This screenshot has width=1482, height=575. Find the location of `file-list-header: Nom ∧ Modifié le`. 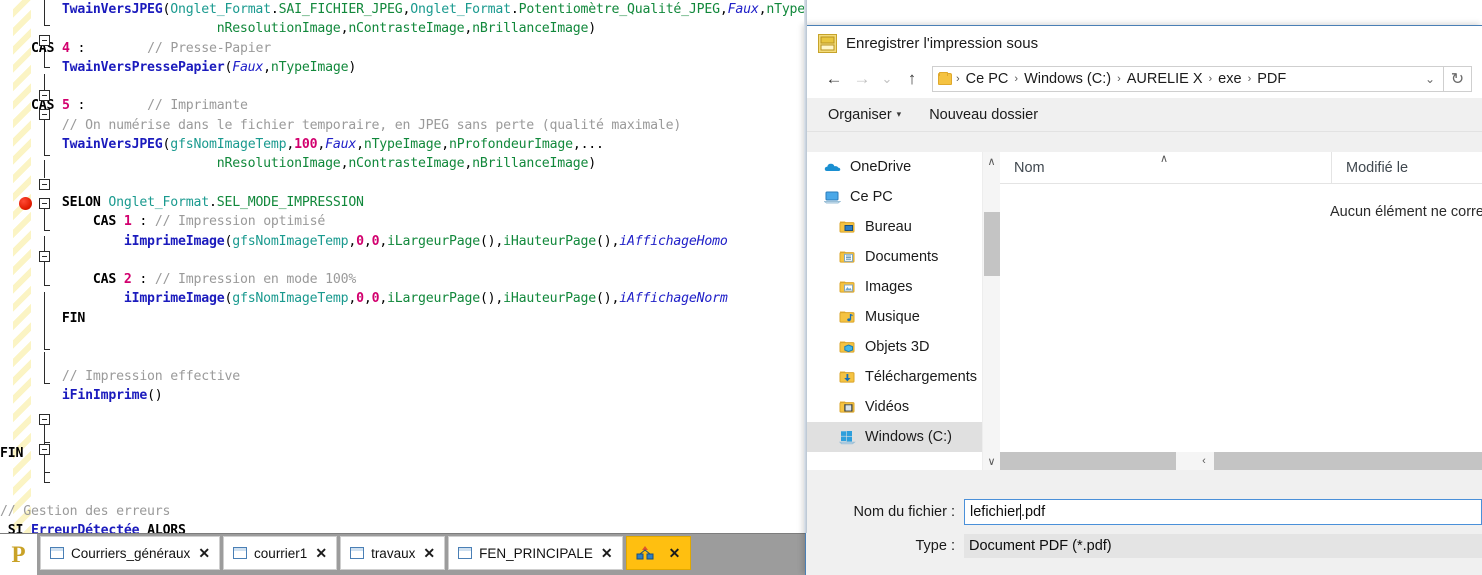

file-list-header: Nom ∧ Modifié le is located at coordinates (1241, 168).